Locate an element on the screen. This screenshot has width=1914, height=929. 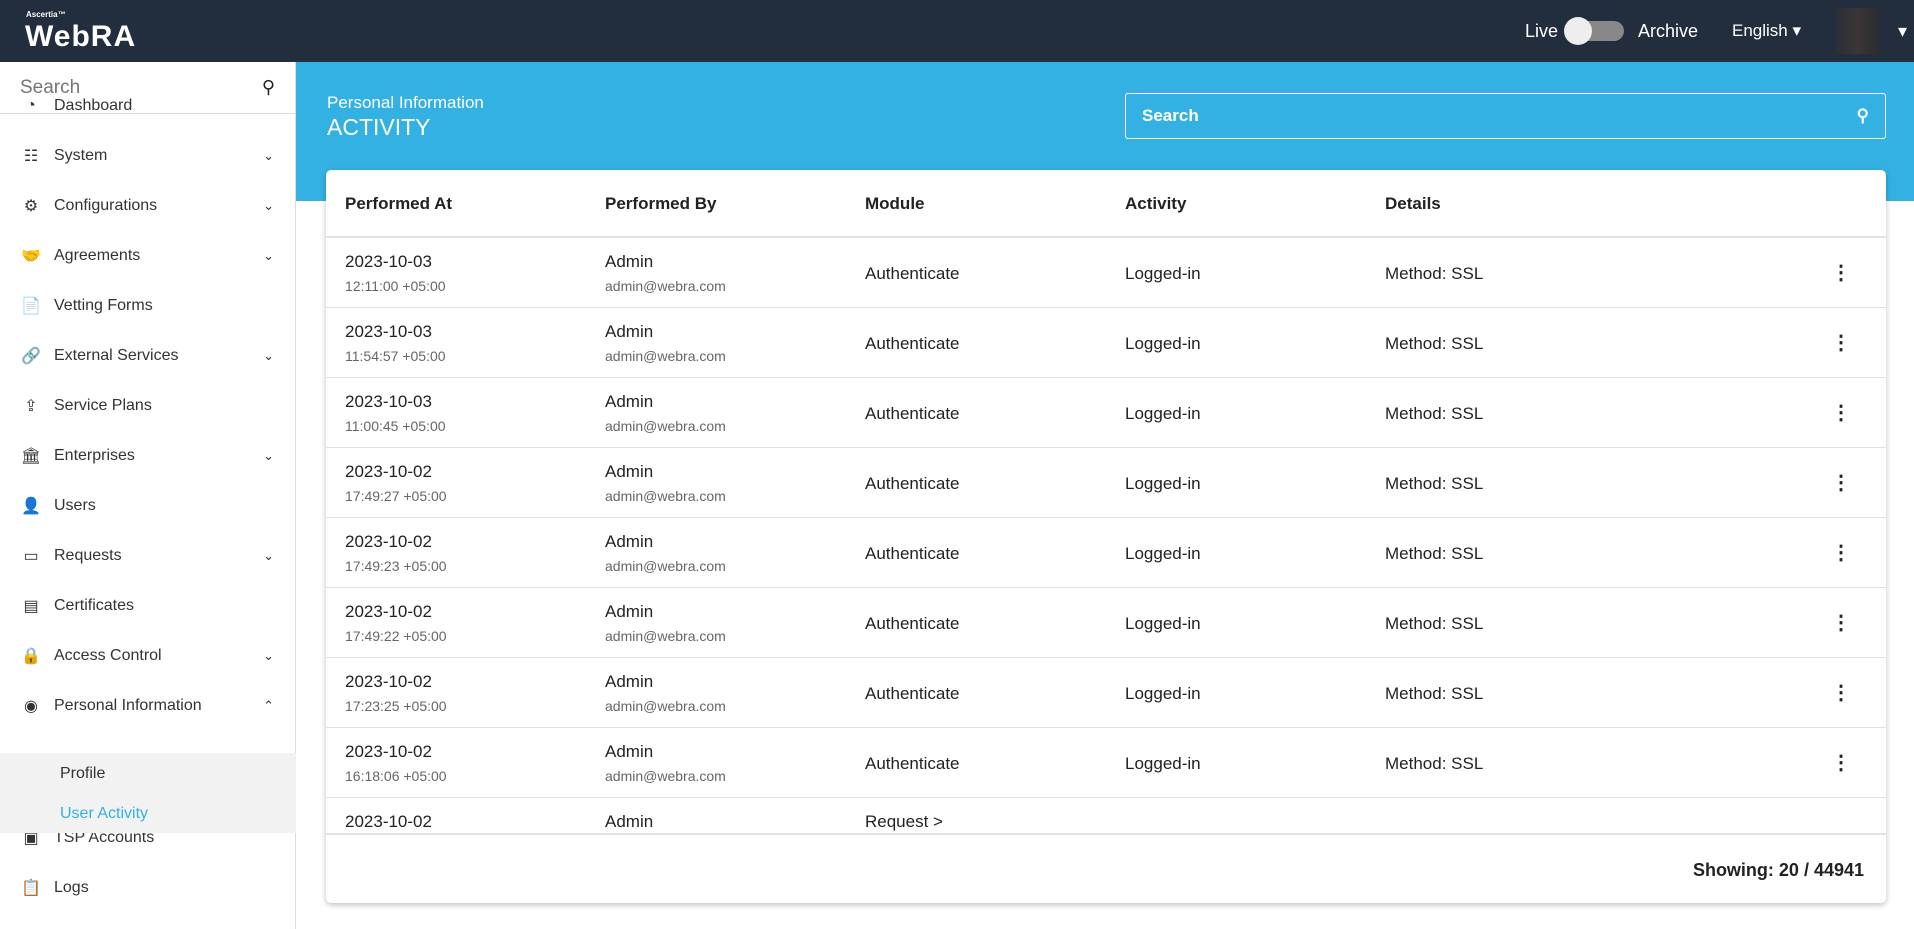
sidebar-item-label: External Services is located at coordinates (116, 355).